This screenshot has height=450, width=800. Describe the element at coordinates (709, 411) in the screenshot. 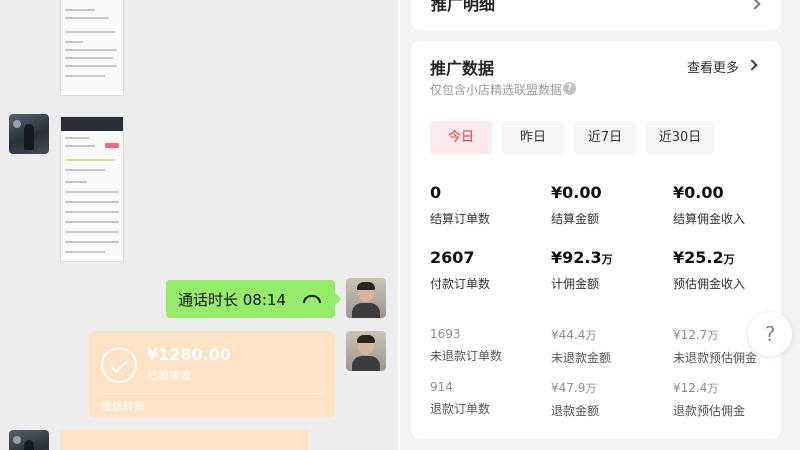

I see `stat-label: 退款预估佣金` at that location.